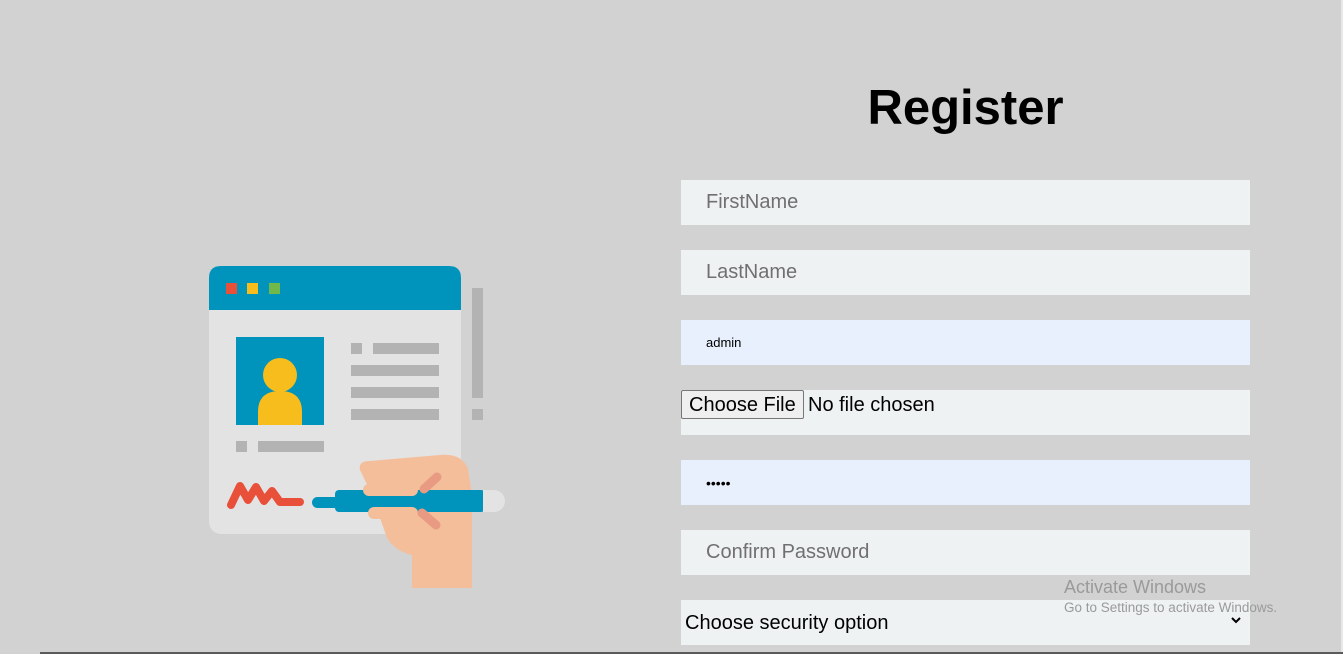 Image resolution: width=1343 pixels, height=654 pixels. What do you see at coordinates (965, 272) in the screenshot?
I see `last-name-input` at bounding box center [965, 272].